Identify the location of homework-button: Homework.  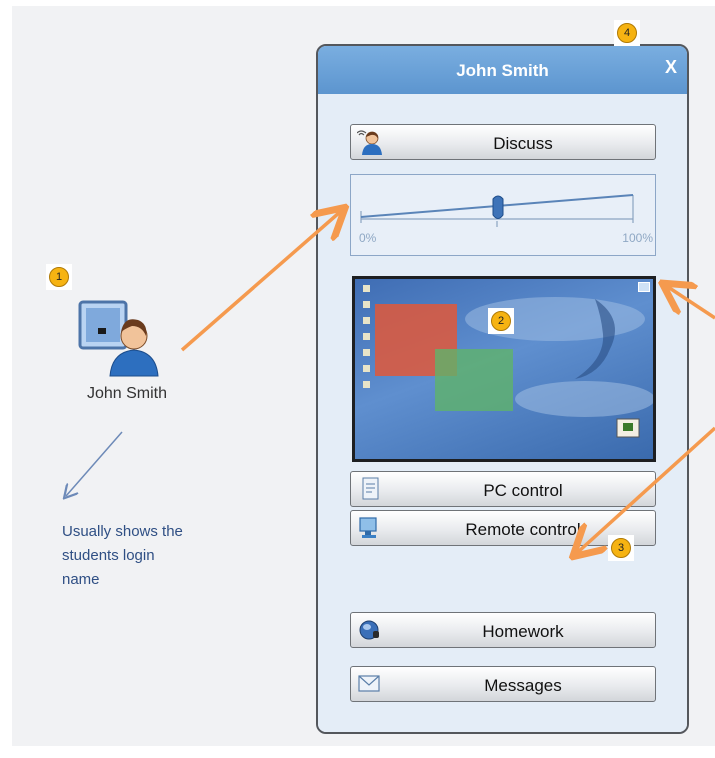
(503, 630).